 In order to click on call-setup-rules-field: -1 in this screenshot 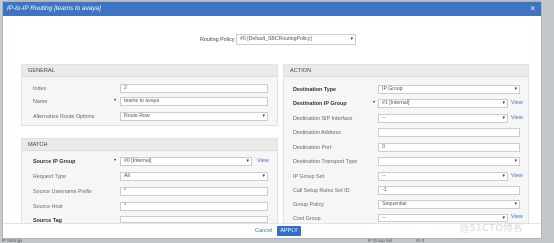, I will do `click(449, 190)`.